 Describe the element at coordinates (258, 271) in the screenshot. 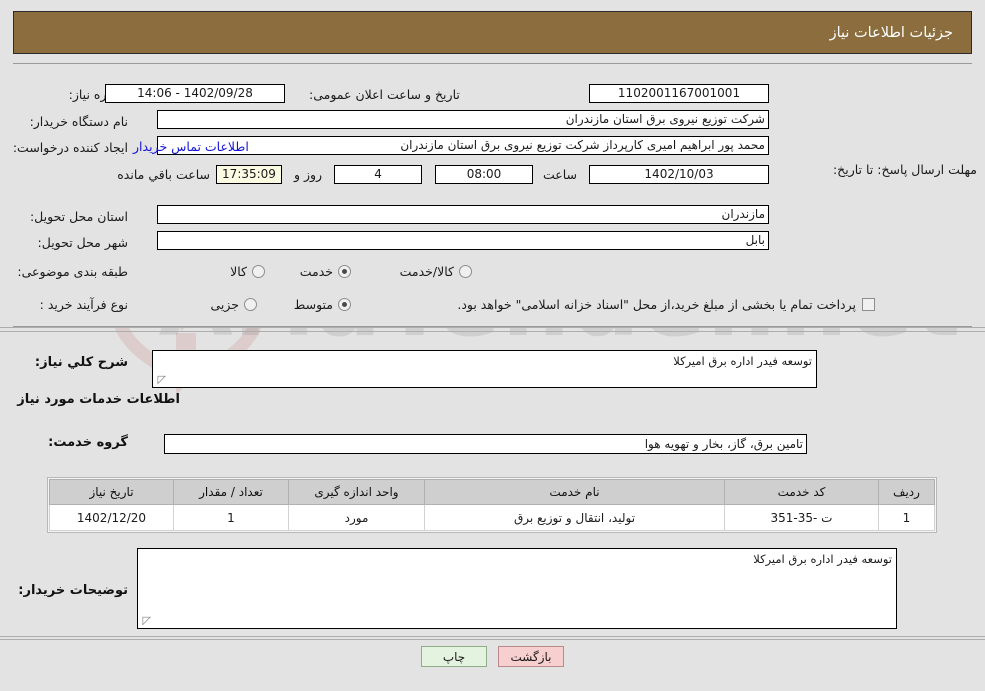

I see `radio-kala` at that location.